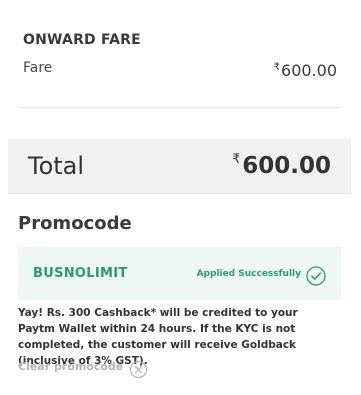 The width and height of the screenshot is (361, 395). I want to click on check-circle-icon, so click(316, 276).